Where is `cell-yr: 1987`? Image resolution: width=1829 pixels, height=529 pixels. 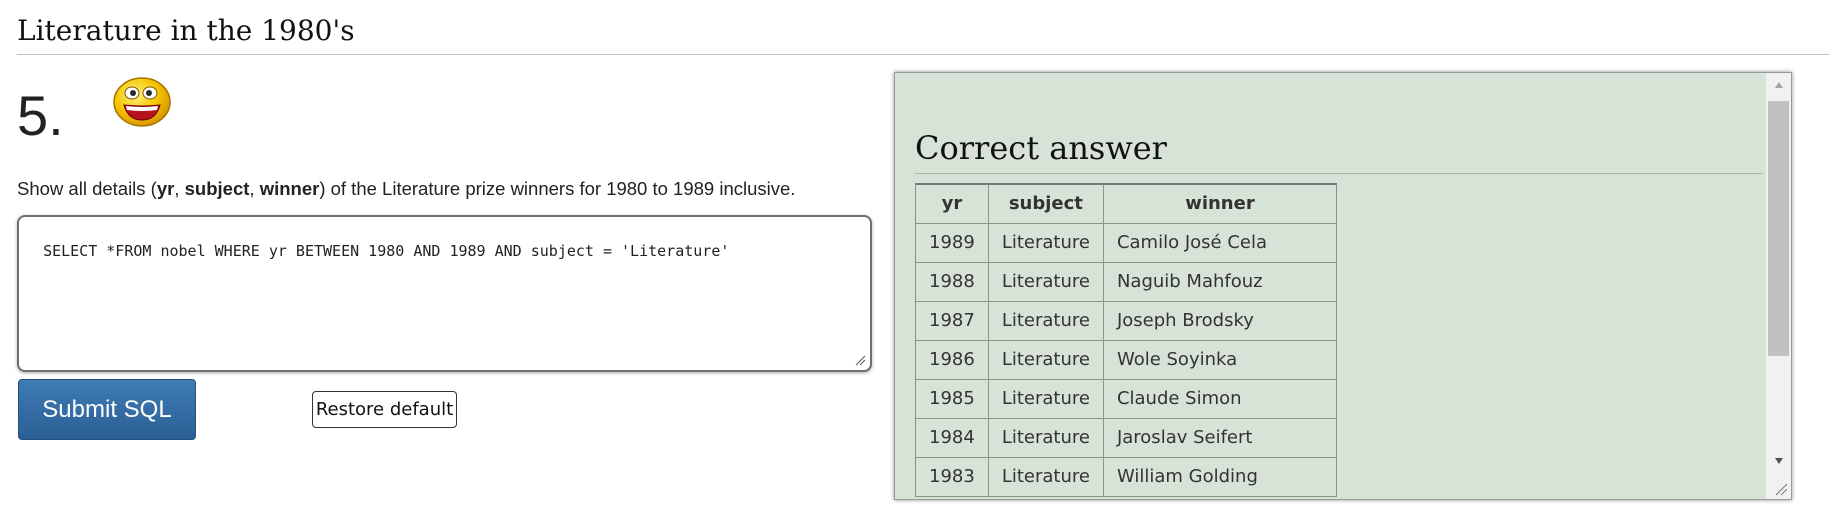 cell-yr: 1987 is located at coordinates (952, 320).